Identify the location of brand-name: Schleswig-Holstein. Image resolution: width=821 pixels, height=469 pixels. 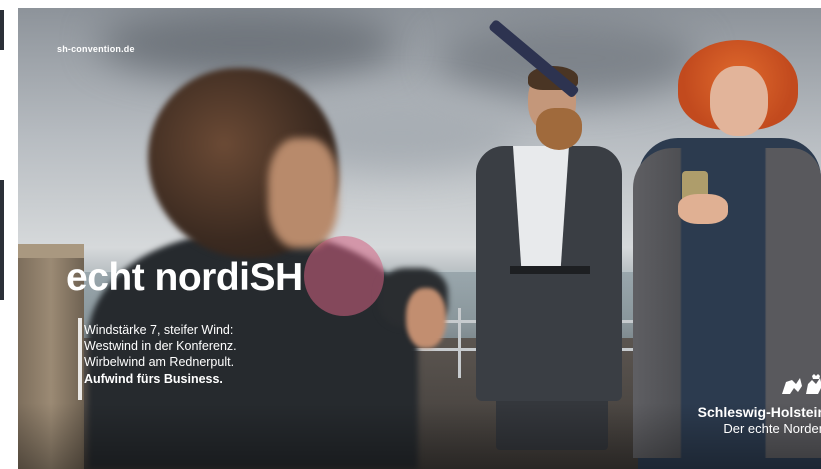
(759, 412).